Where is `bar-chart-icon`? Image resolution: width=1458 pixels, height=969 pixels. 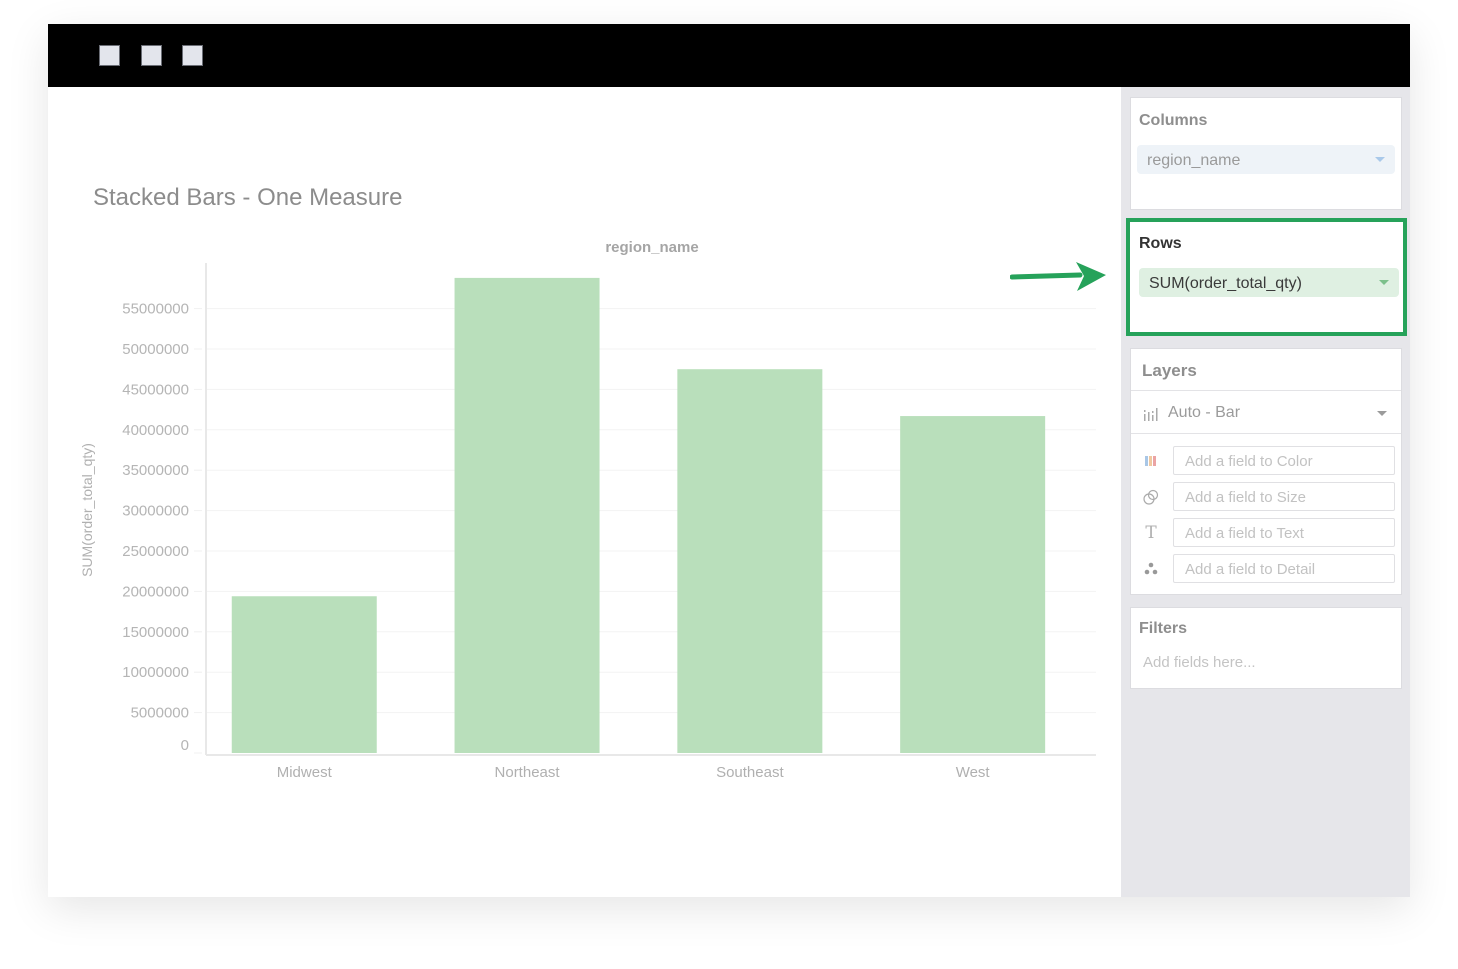 bar-chart-icon is located at coordinates (1151, 414).